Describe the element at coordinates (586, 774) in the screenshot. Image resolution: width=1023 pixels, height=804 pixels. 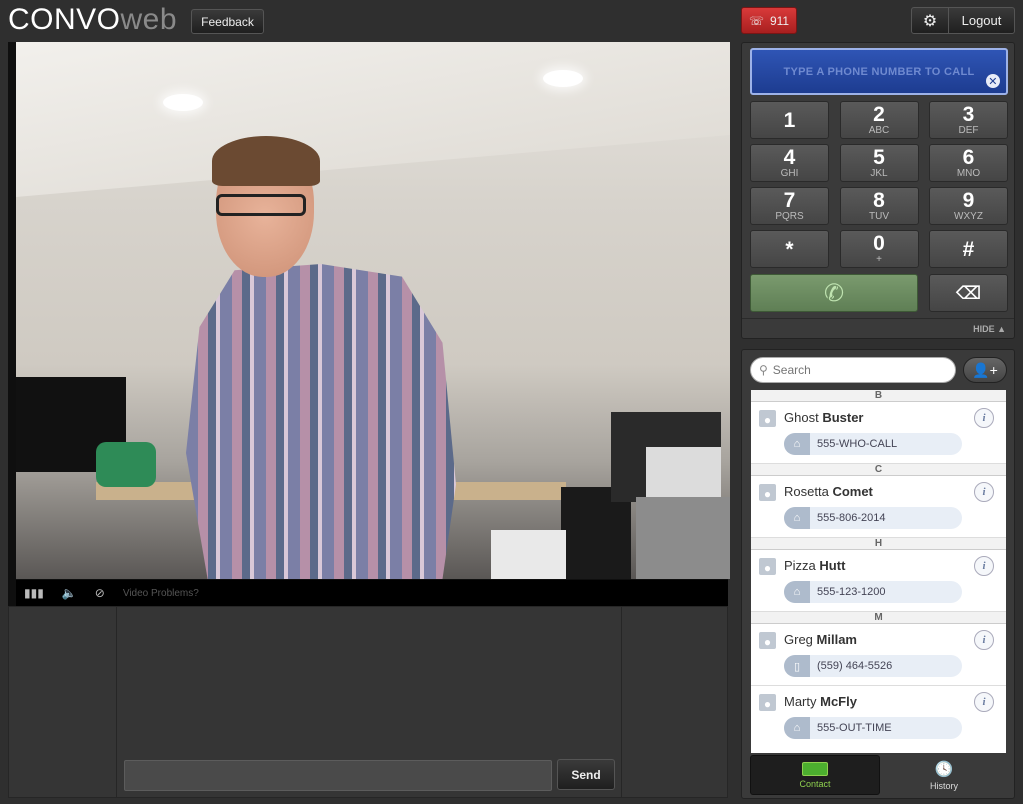
I see `send-button: Send` at that location.